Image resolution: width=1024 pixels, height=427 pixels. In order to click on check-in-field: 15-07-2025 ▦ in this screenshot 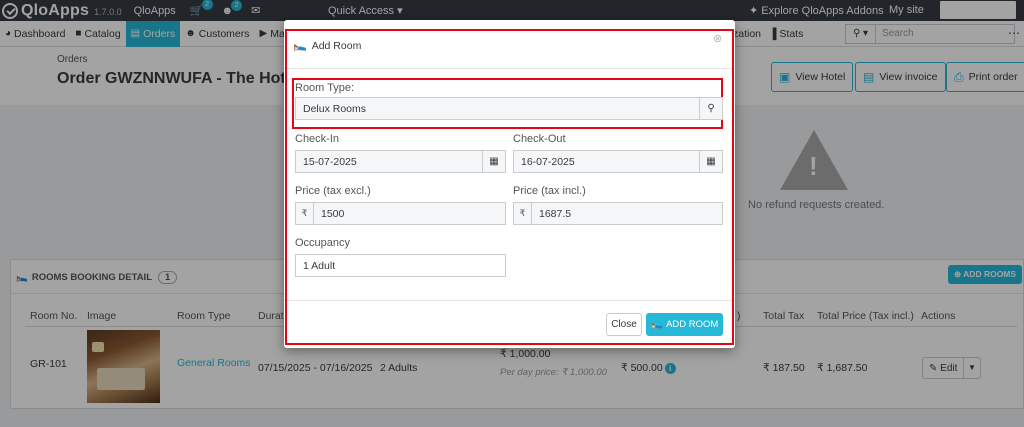, I will do `click(400, 161)`.